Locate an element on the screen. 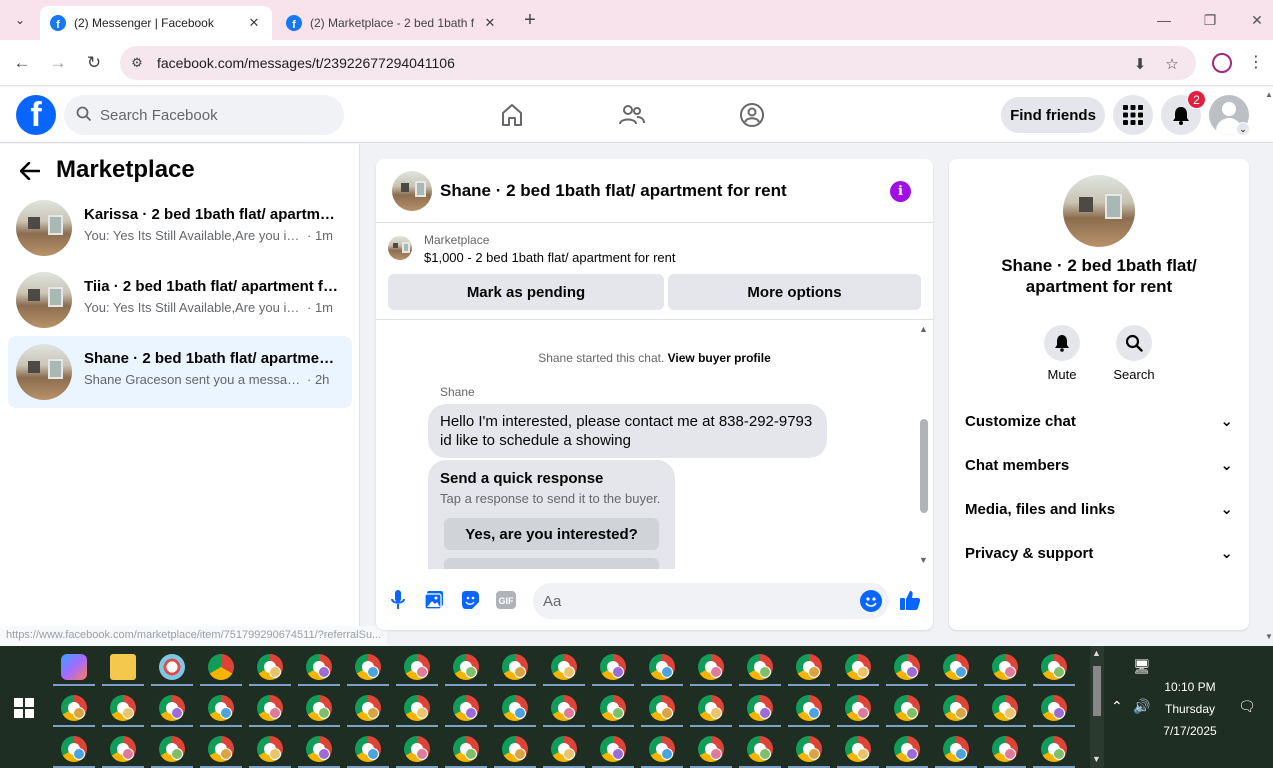  bookmark-star-icon: ☆ is located at coordinates (1172, 64).